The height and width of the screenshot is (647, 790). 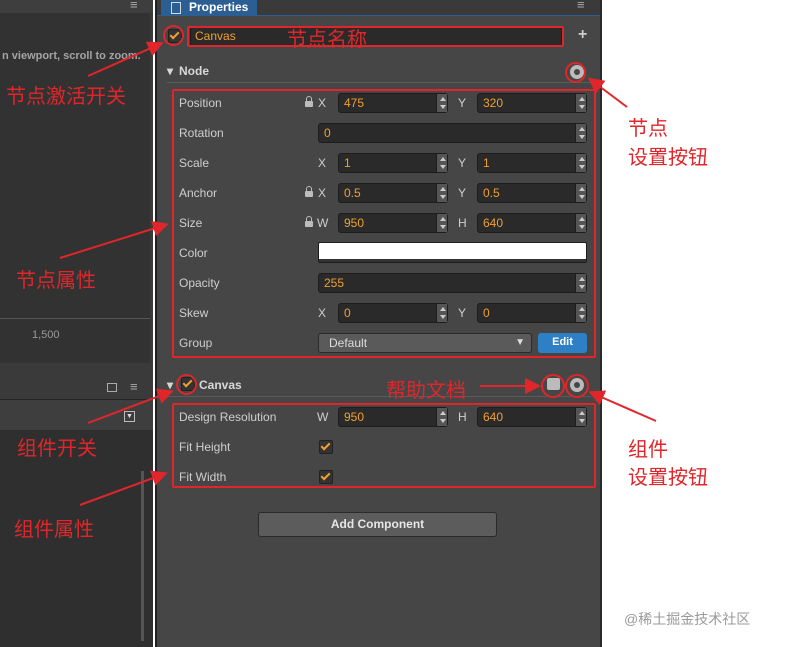 I want to click on hierarchy-panel: ≡ ▼, so click(x=76, y=511).